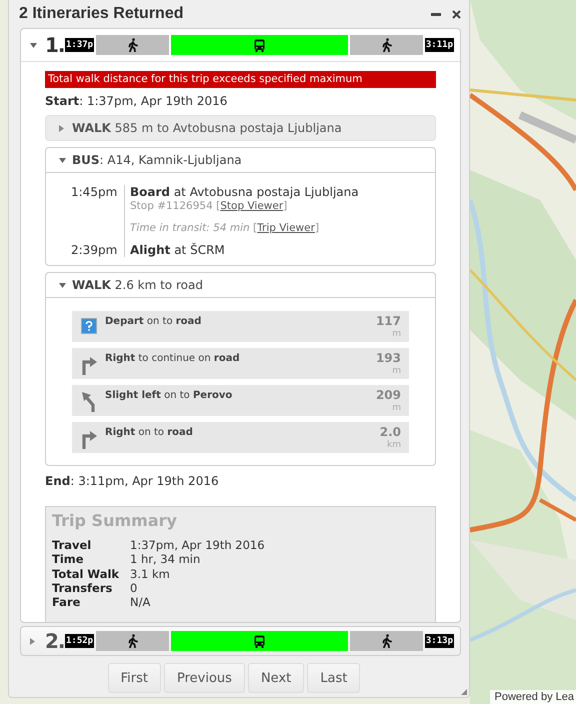 The width and height of the screenshot is (576, 704). I want to click on close-icon, so click(456, 14).